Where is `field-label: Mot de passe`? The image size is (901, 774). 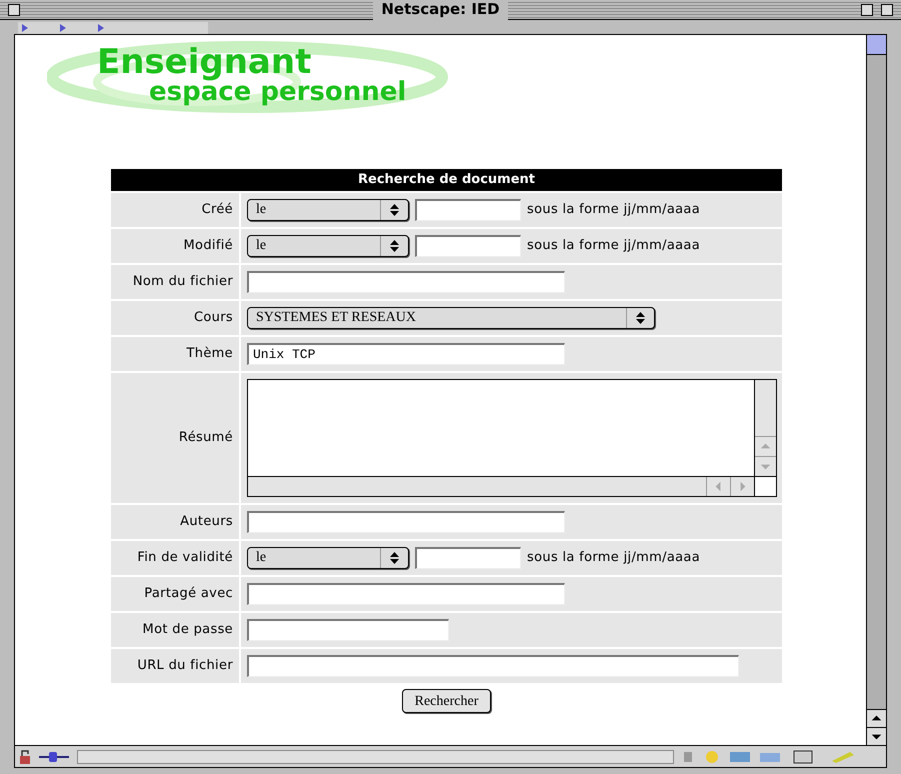 field-label: Mot de passe is located at coordinates (187, 630).